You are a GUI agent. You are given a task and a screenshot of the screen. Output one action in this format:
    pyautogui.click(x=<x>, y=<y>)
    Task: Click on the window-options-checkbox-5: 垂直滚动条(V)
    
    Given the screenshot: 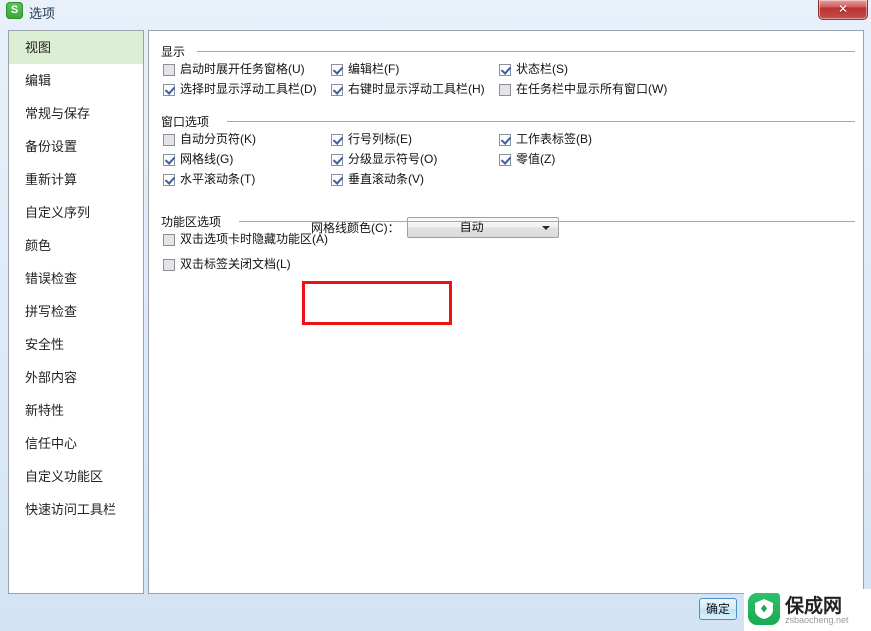 What is the action you would take?
    pyautogui.click(x=377, y=179)
    